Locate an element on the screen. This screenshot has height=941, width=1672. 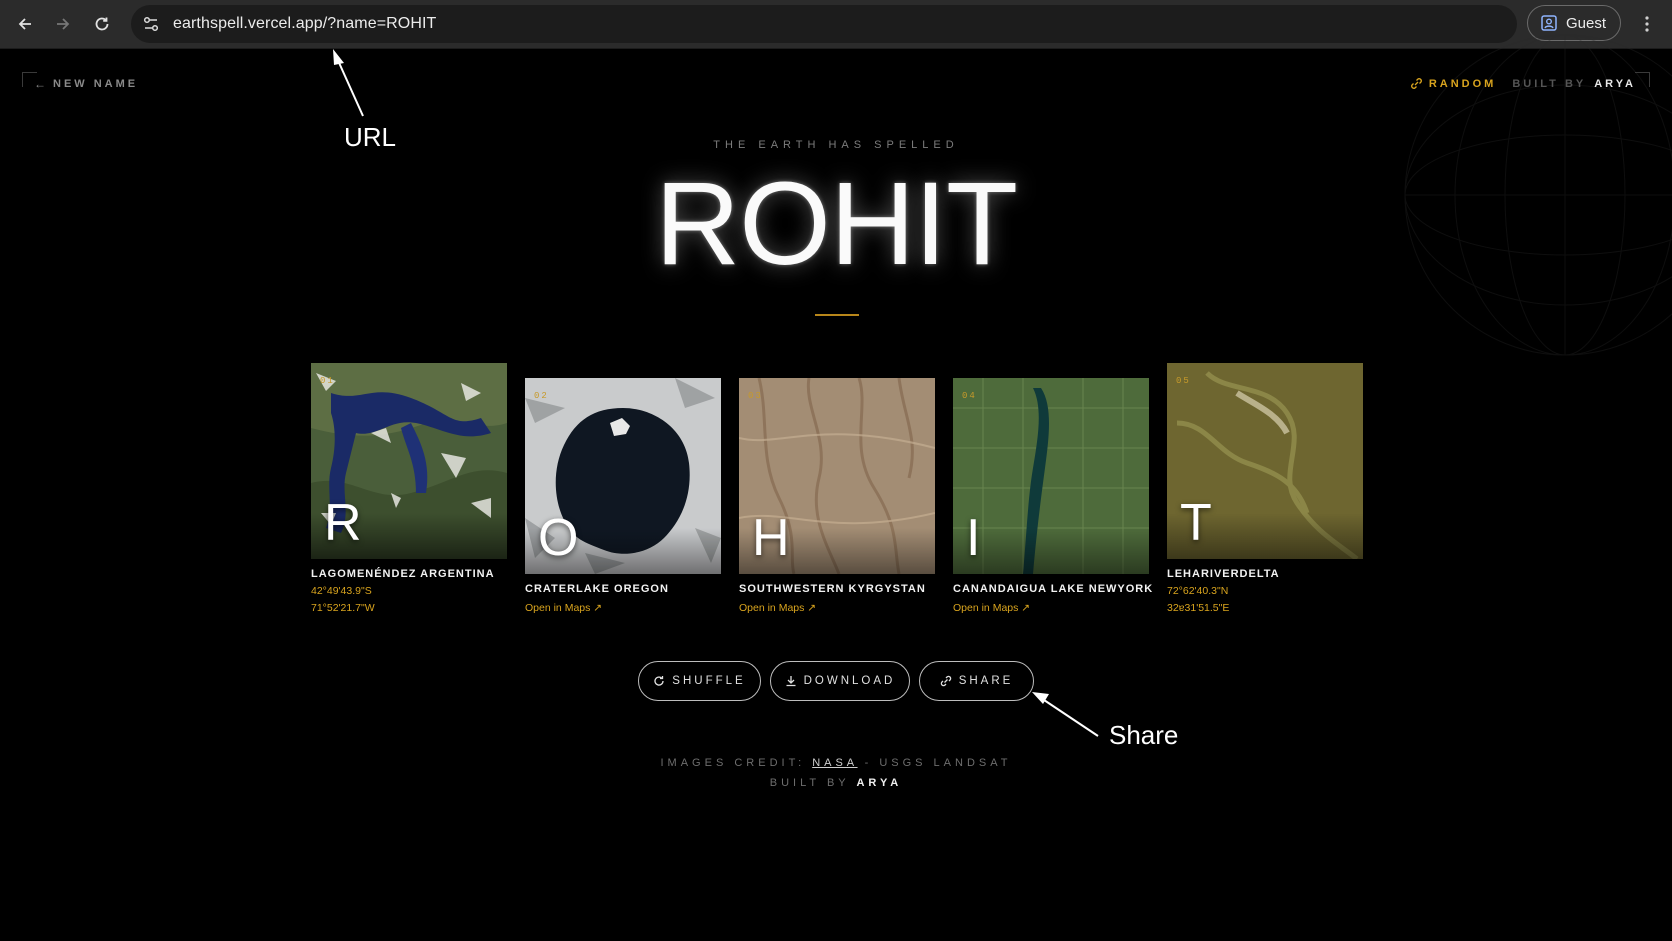
download-icon is located at coordinates (791, 681).